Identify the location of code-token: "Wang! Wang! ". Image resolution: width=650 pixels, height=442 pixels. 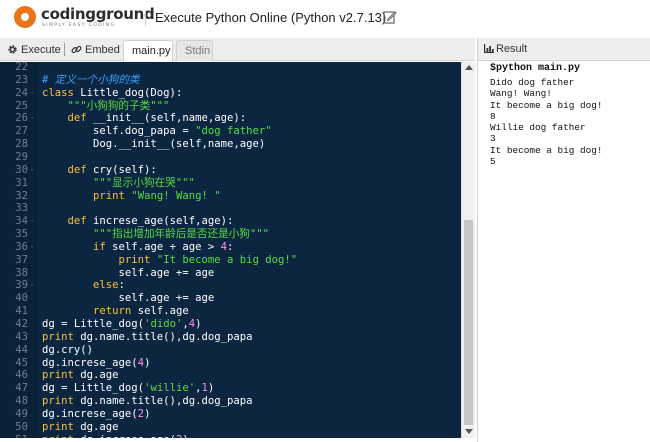
(176, 195).